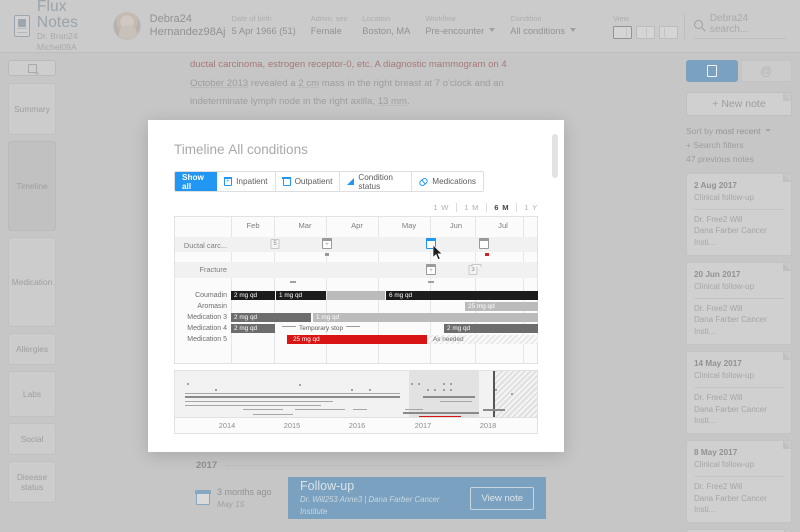  Describe the element at coordinates (213, 269) in the screenshot. I see `row-label-condition-2: Fracture` at that location.